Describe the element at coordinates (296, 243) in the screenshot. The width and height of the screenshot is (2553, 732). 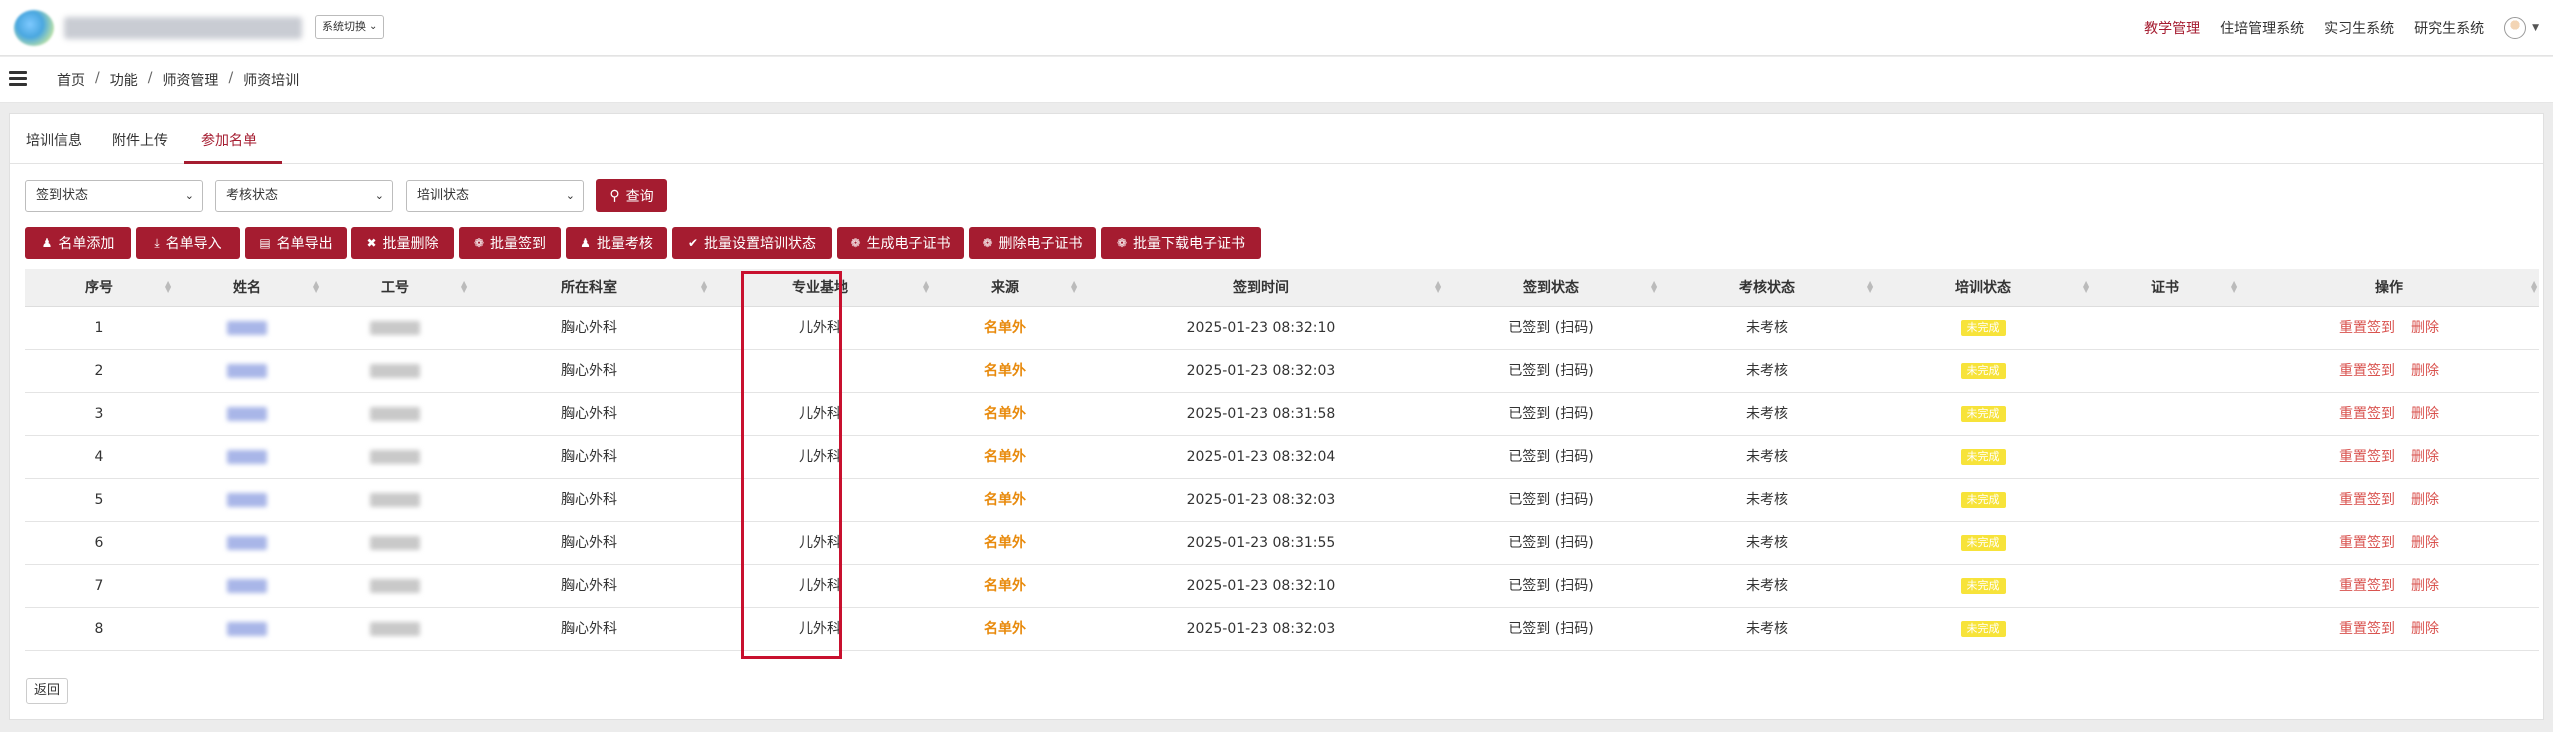
I see `export-list-button: ▤ 名单导出` at that location.